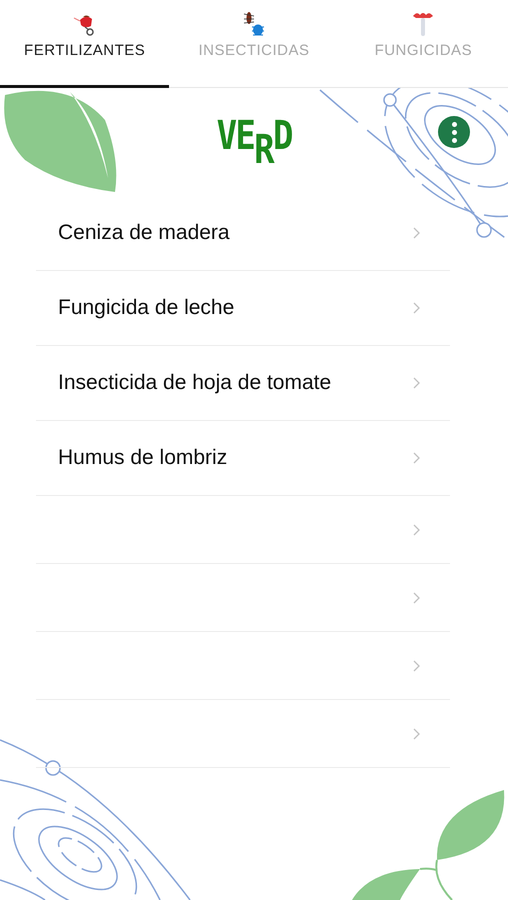 Image resolution: width=508 pixels, height=900 pixels. I want to click on list-item: Humus de lombriz, so click(243, 458).